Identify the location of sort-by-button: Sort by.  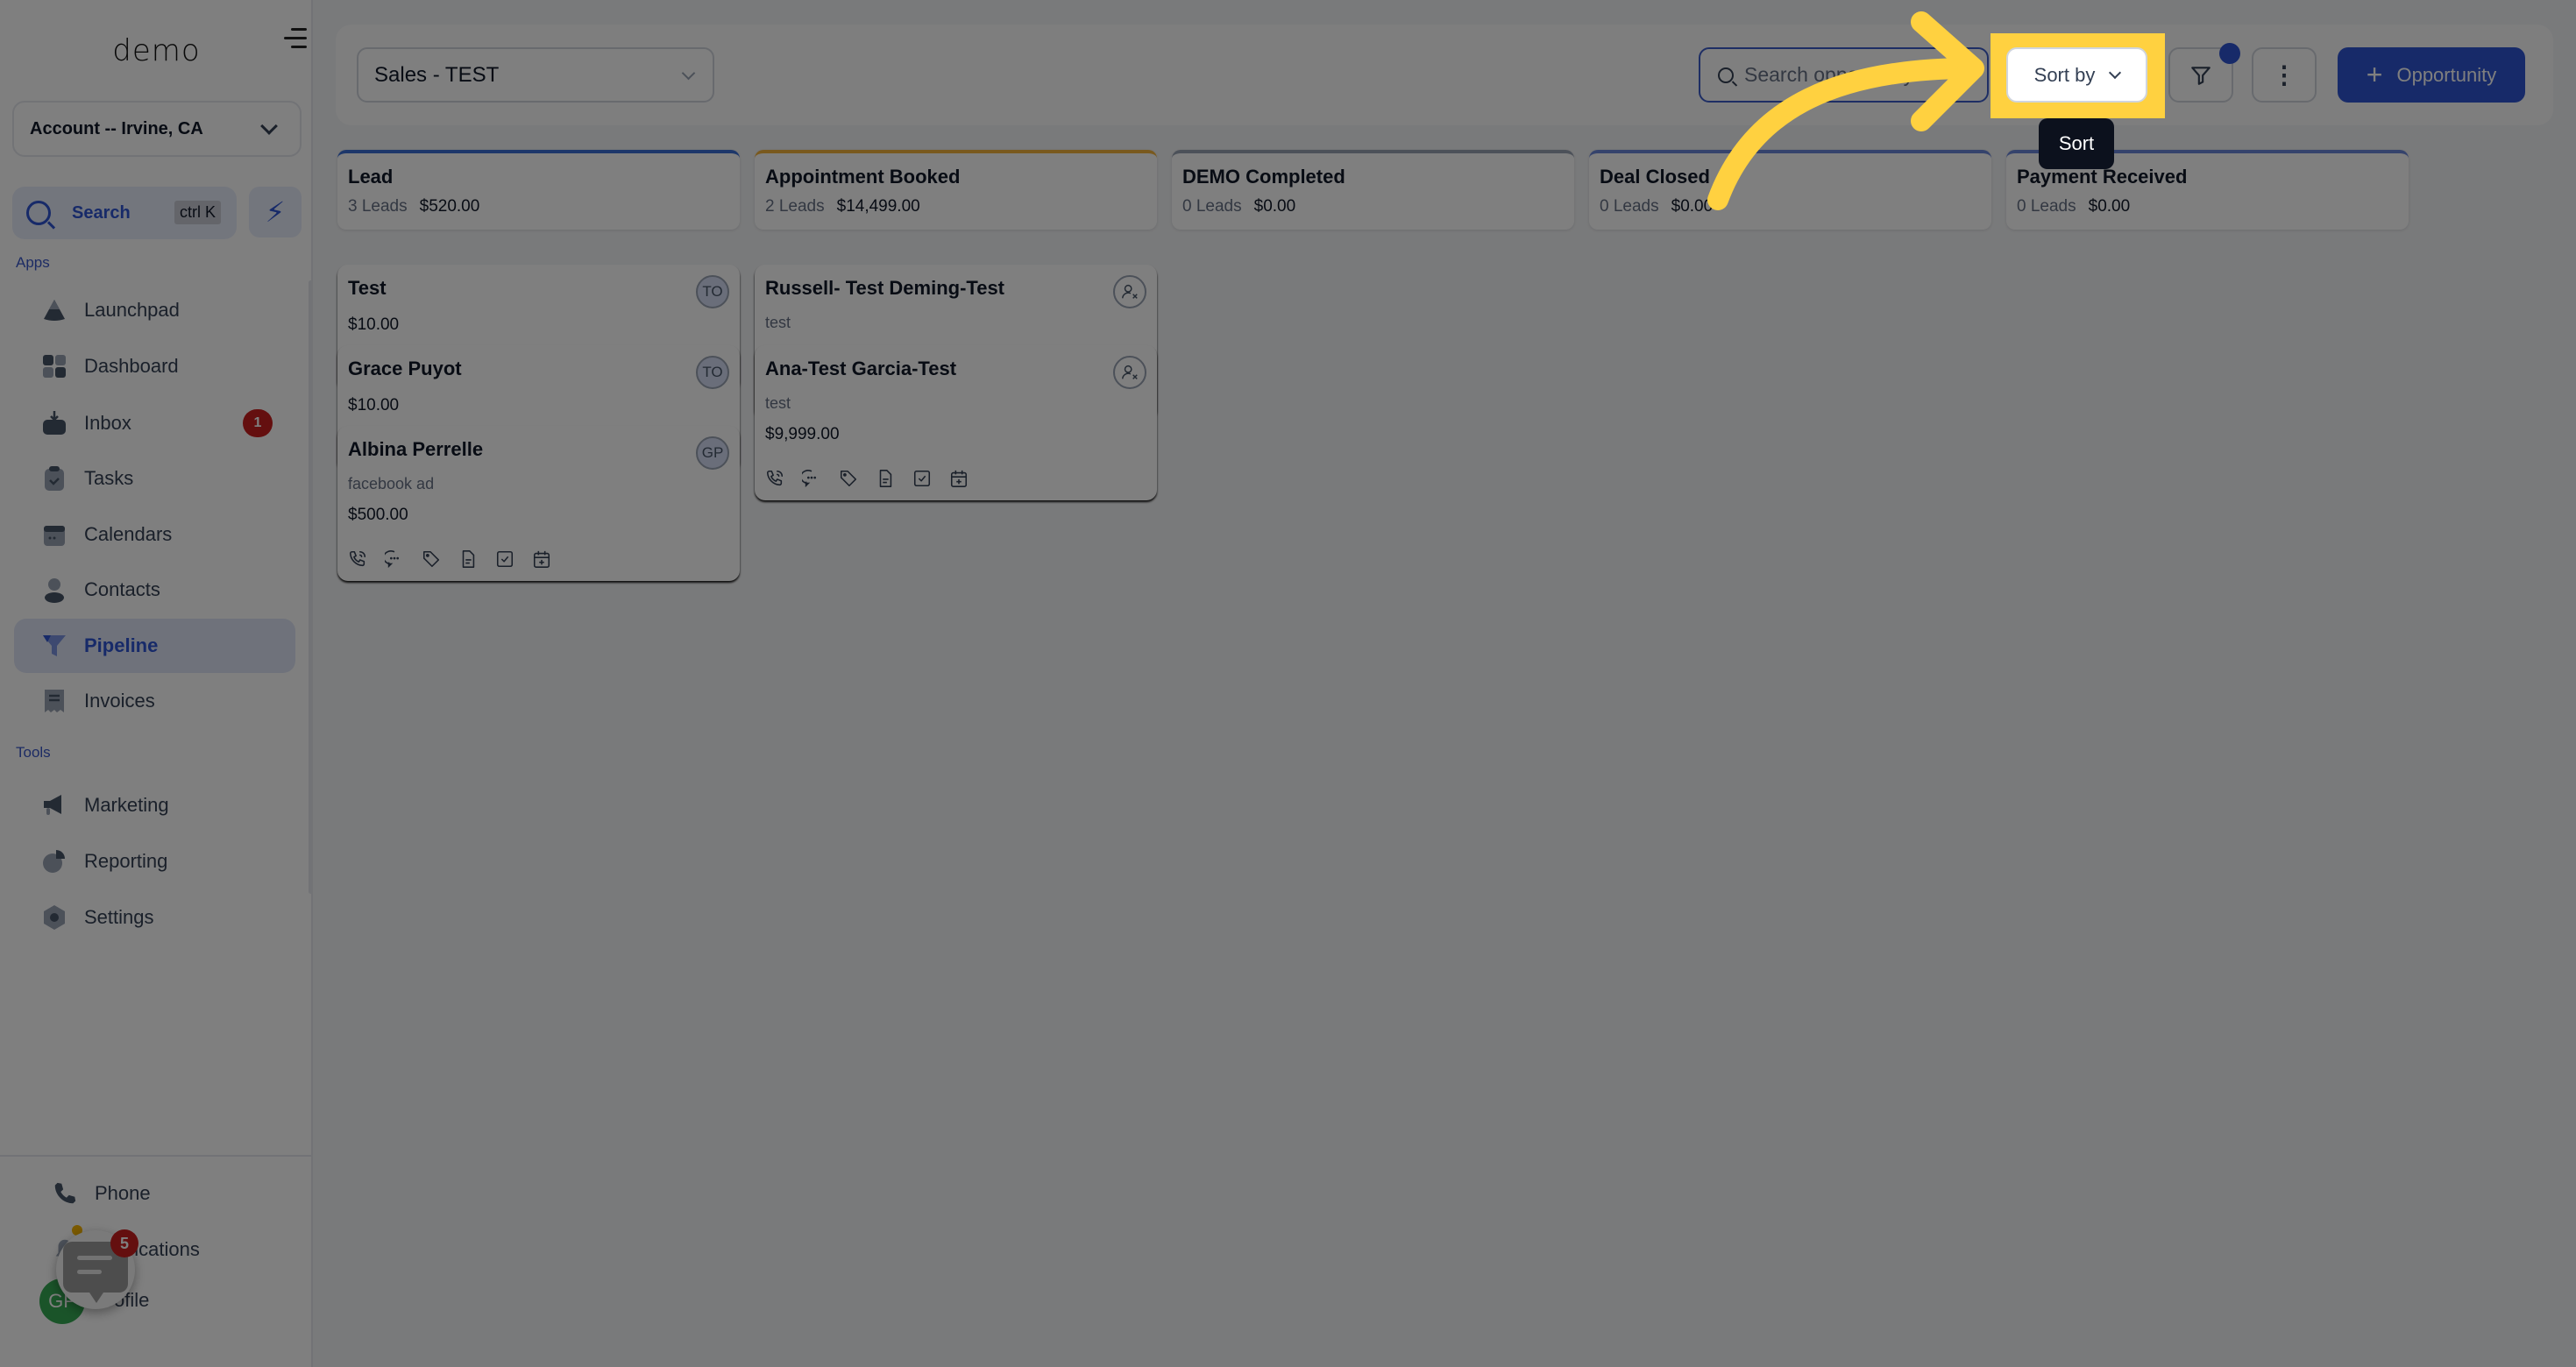
(2076, 75).